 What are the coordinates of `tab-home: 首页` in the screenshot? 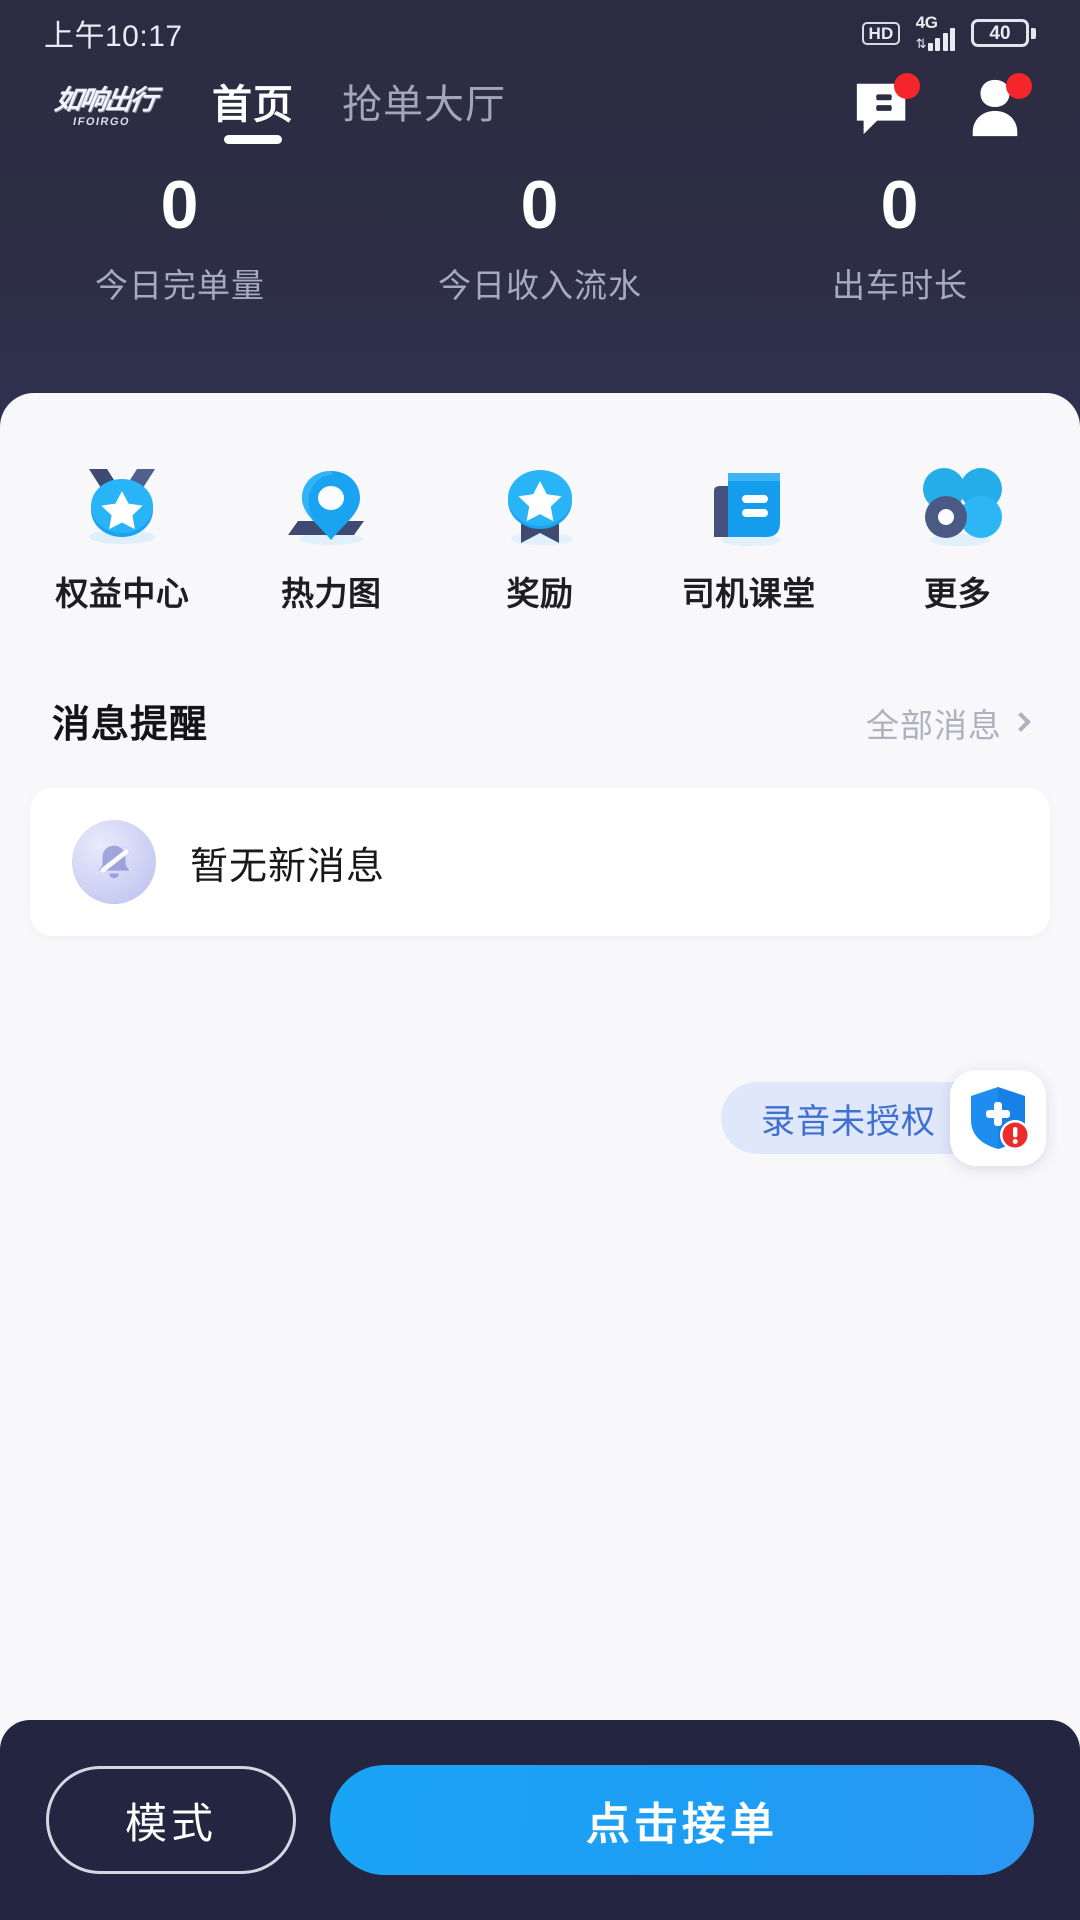 It's located at (253, 107).